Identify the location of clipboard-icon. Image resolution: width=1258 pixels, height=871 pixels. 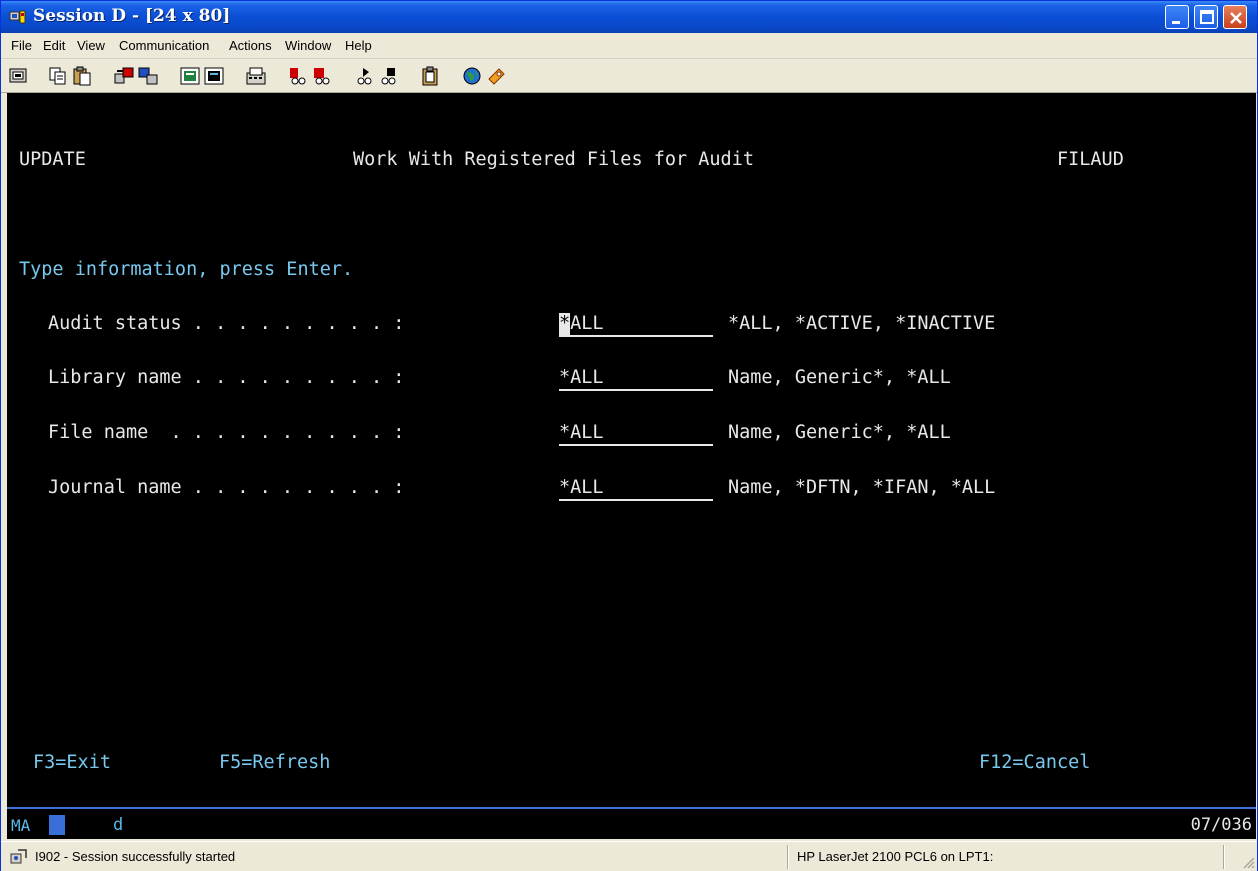
(430, 76).